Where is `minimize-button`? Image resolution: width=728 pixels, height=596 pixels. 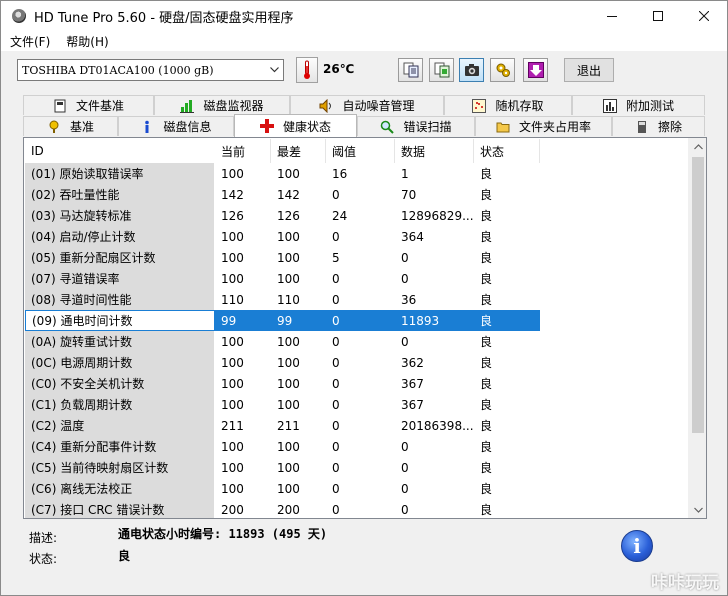
minimize-button is located at coordinates (612, 16).